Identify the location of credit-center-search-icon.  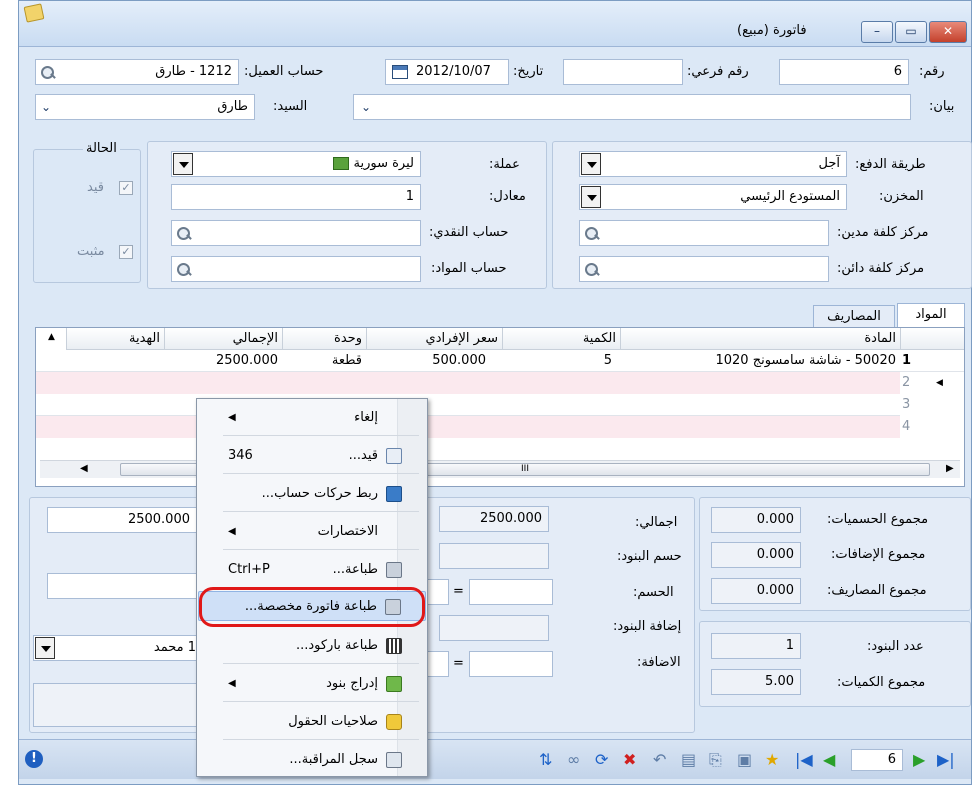
(591, 269).